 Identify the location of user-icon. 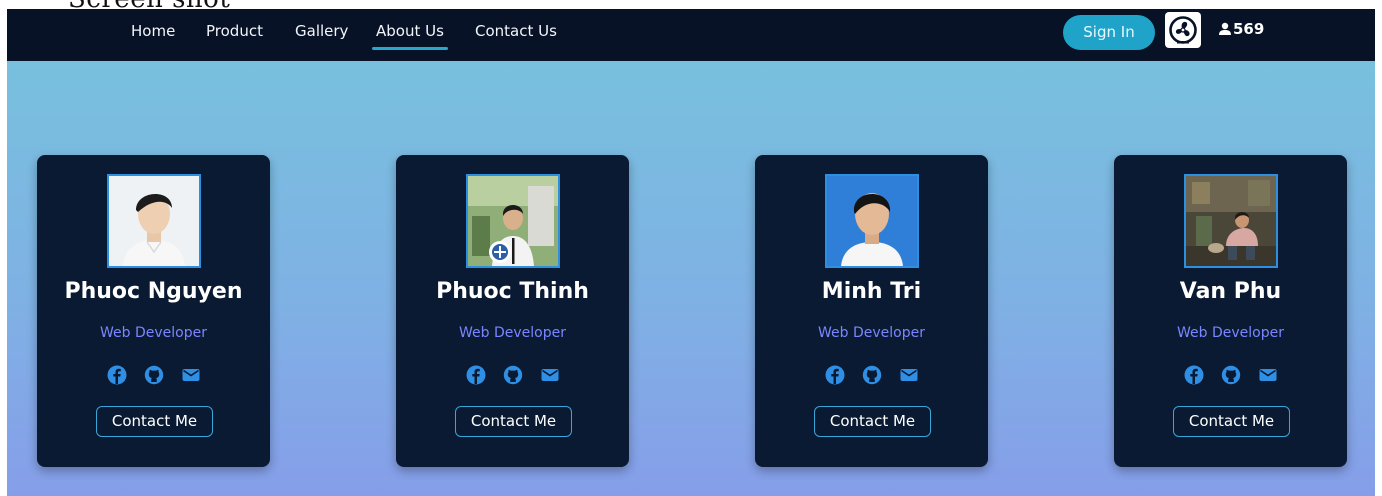
(1225, 28).